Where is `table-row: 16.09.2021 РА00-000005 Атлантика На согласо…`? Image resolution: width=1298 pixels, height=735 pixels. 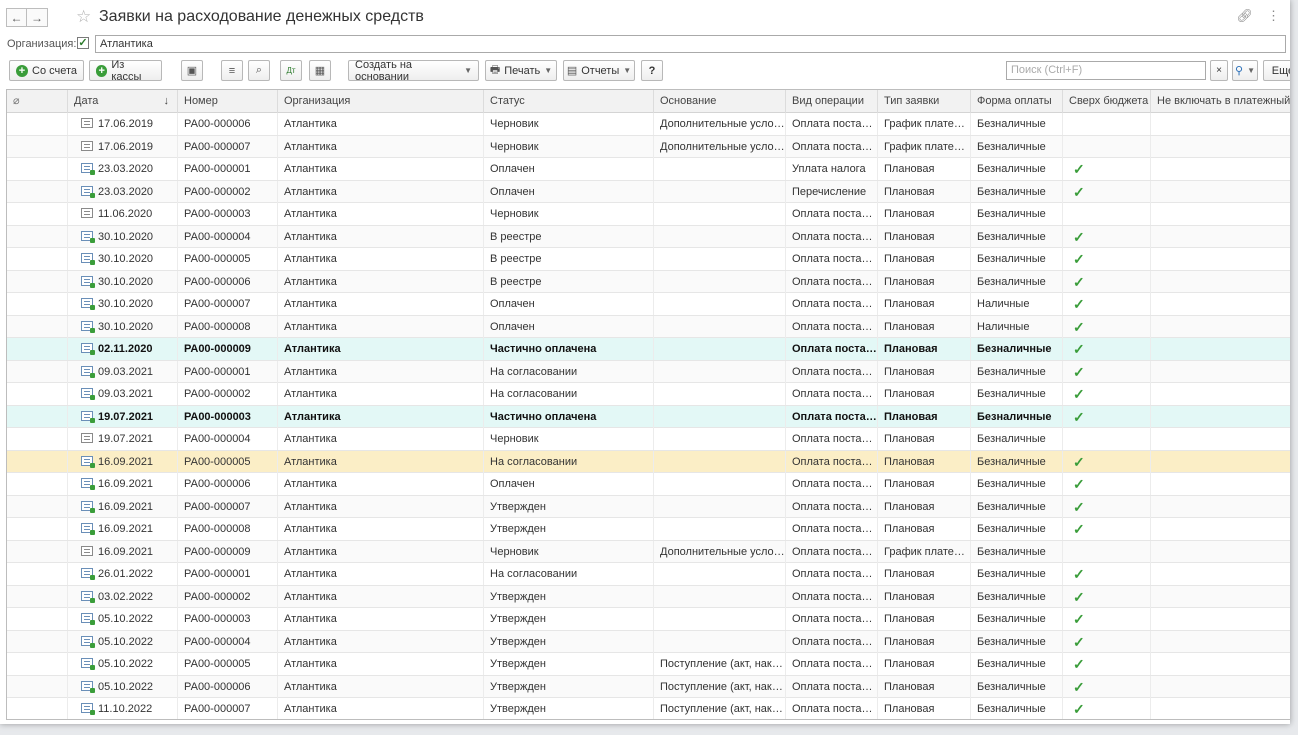
table-row: 16.09.2021 РА00-000005 Атлантика На согласо… is located at coordinates (648, 461).